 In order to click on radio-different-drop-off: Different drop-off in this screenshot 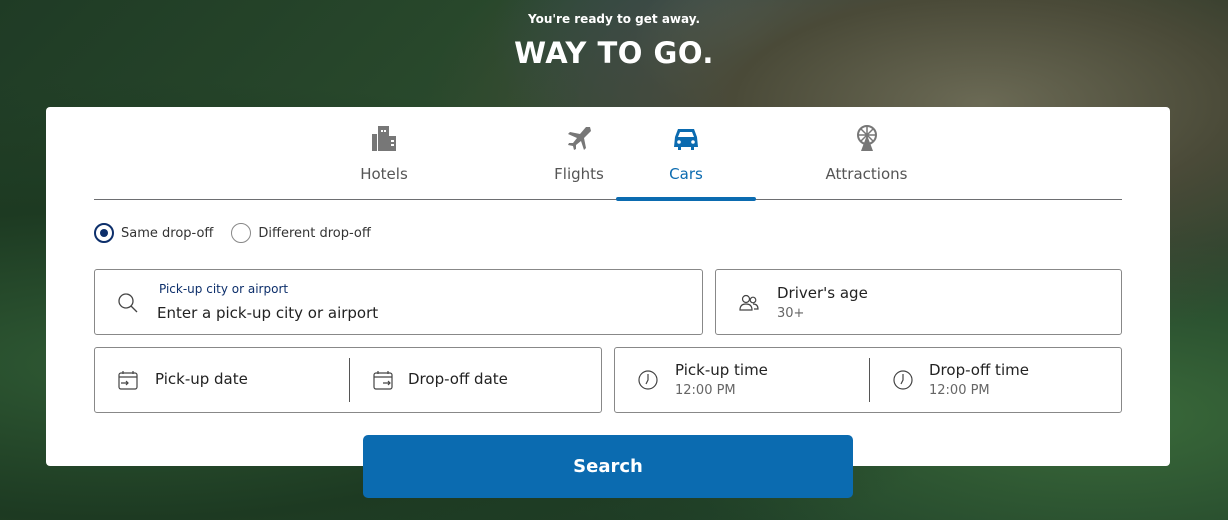, I will do `click(301, 233)`.